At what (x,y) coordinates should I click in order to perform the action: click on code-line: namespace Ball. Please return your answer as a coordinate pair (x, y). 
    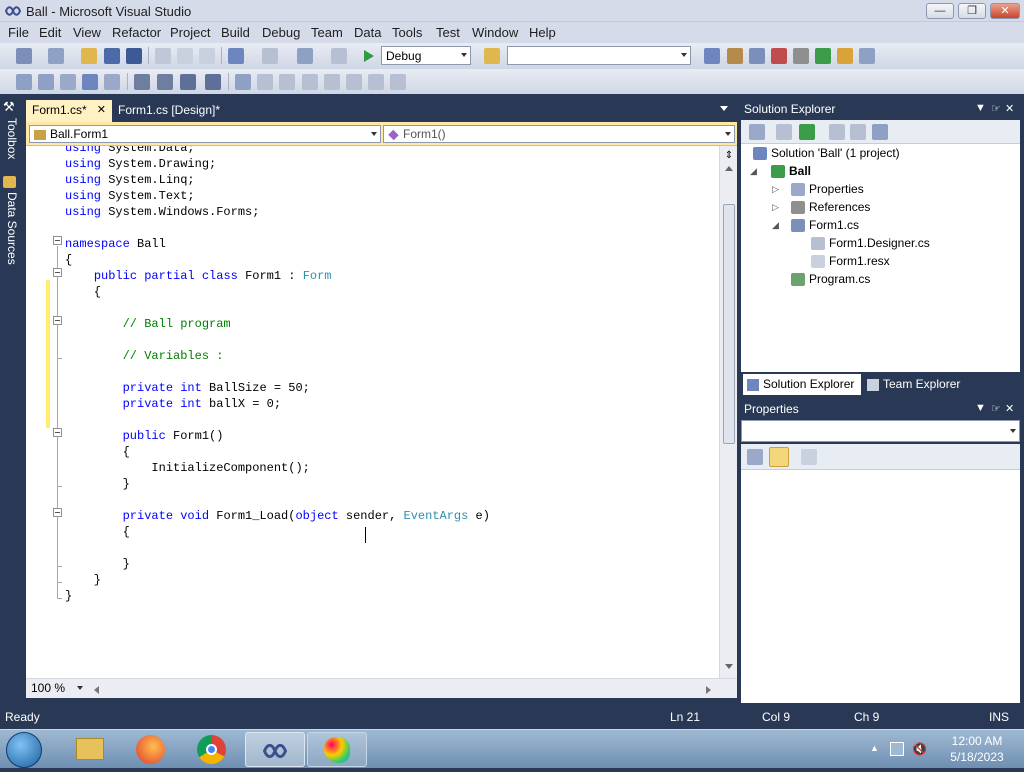
    Looking at the image, I should click on (115, 244).